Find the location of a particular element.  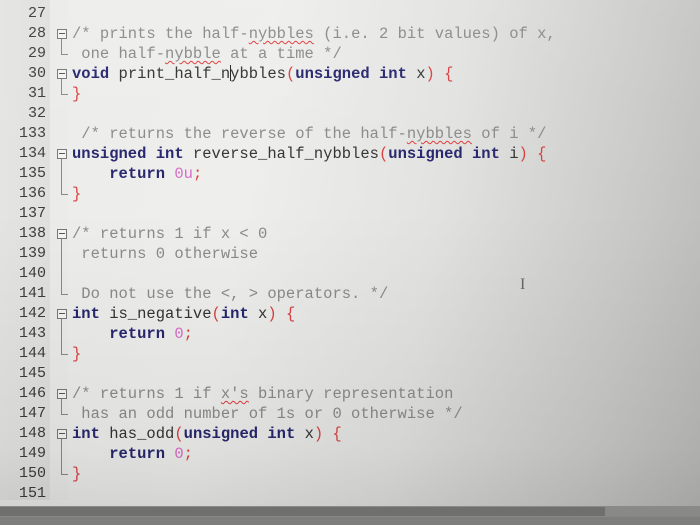

code-line: 150} is located at coordinates (350, 474).